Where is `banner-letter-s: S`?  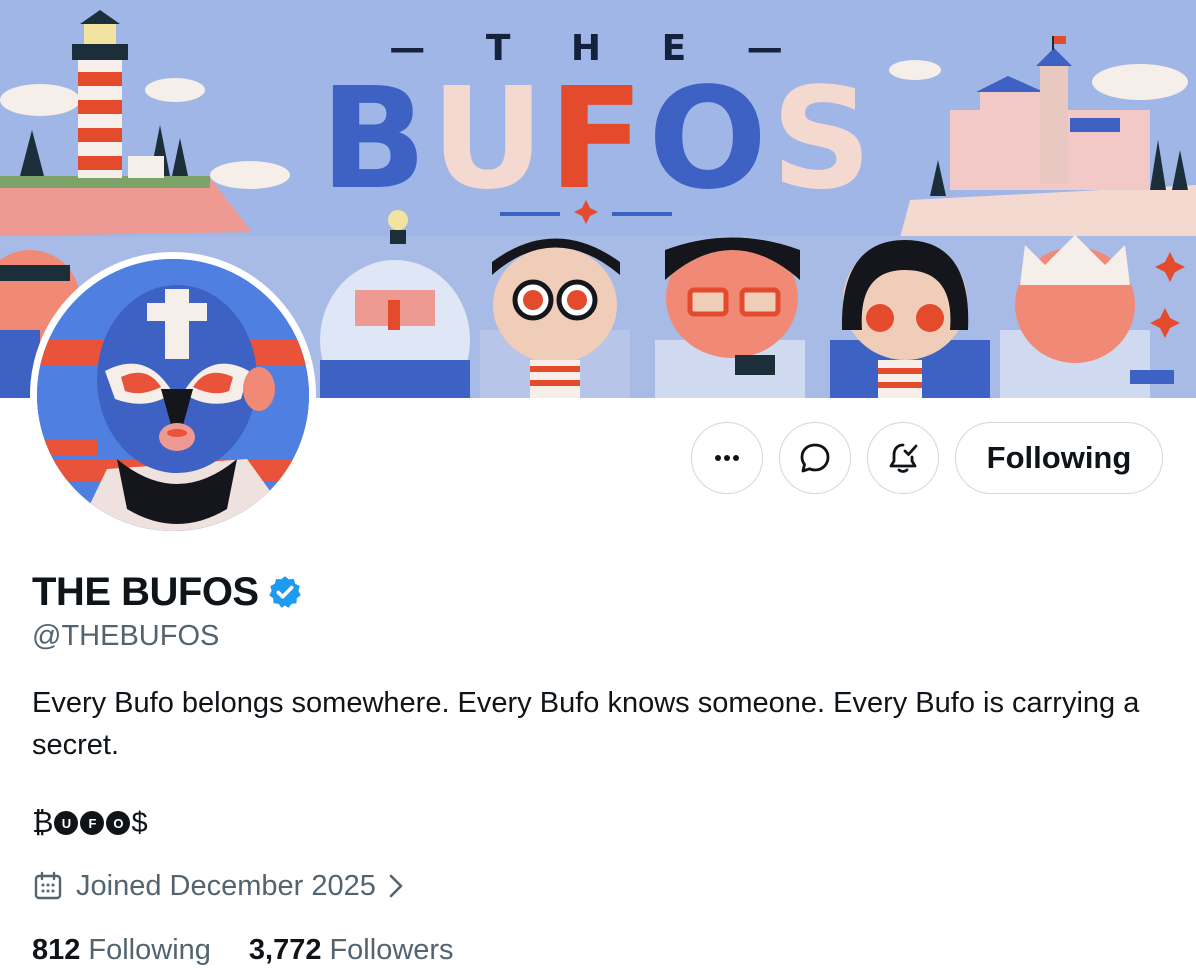 banner-letter-s: S is located at coordinates (823, 139).